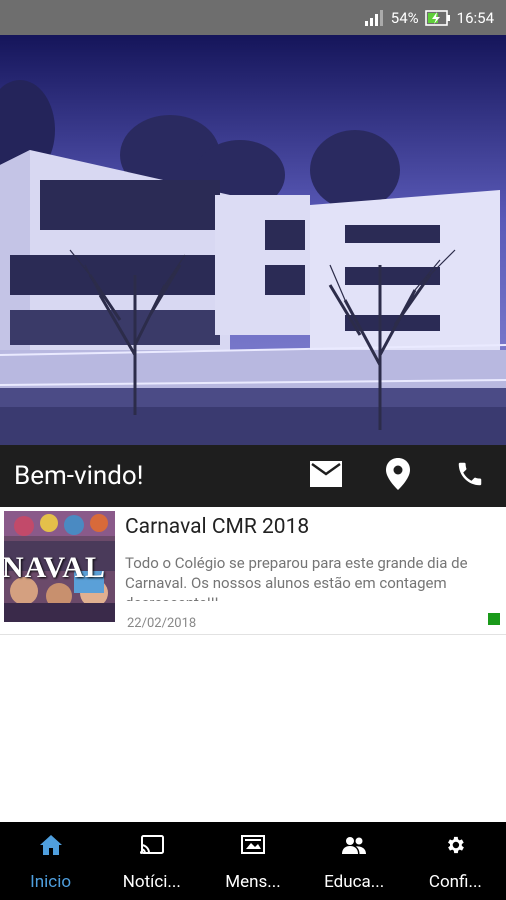 The width and height of the screenshot is (506, 900). I want to click on phone-button, so click(470, 476).